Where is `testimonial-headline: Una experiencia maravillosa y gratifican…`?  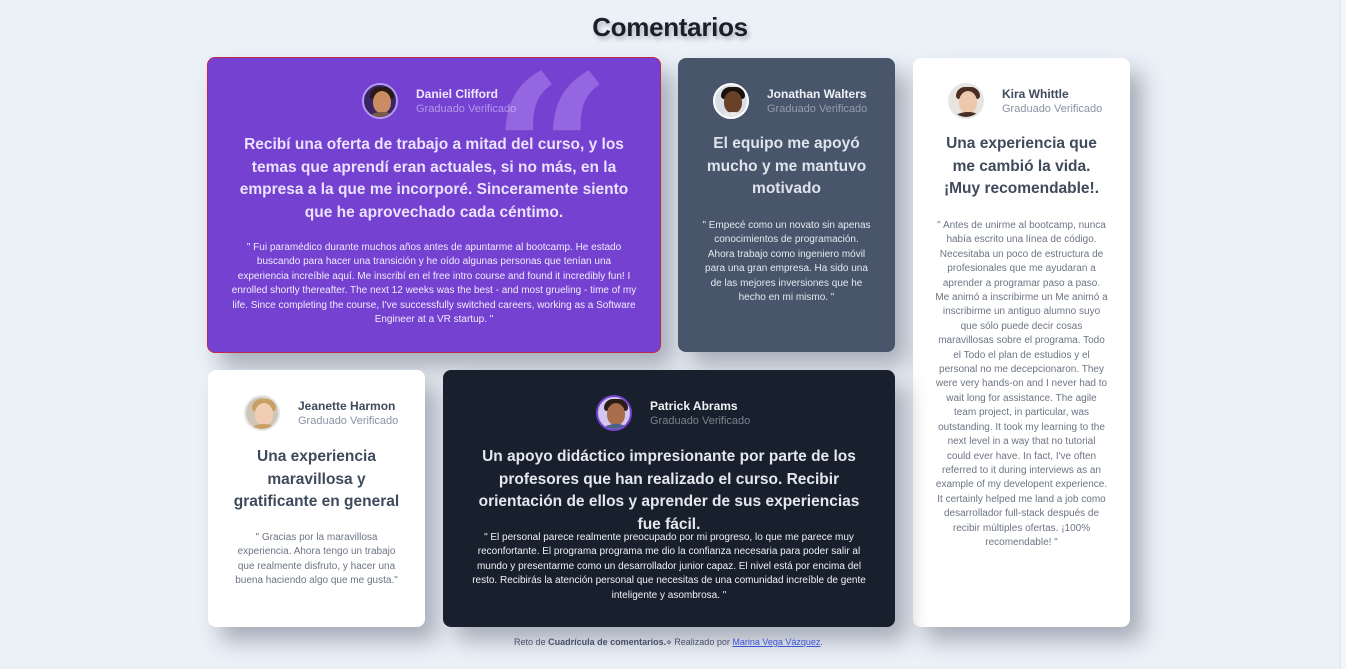 testimonial-headline: Una experiencia maravillosa y gratifican… is located at coordinates (316, 479).